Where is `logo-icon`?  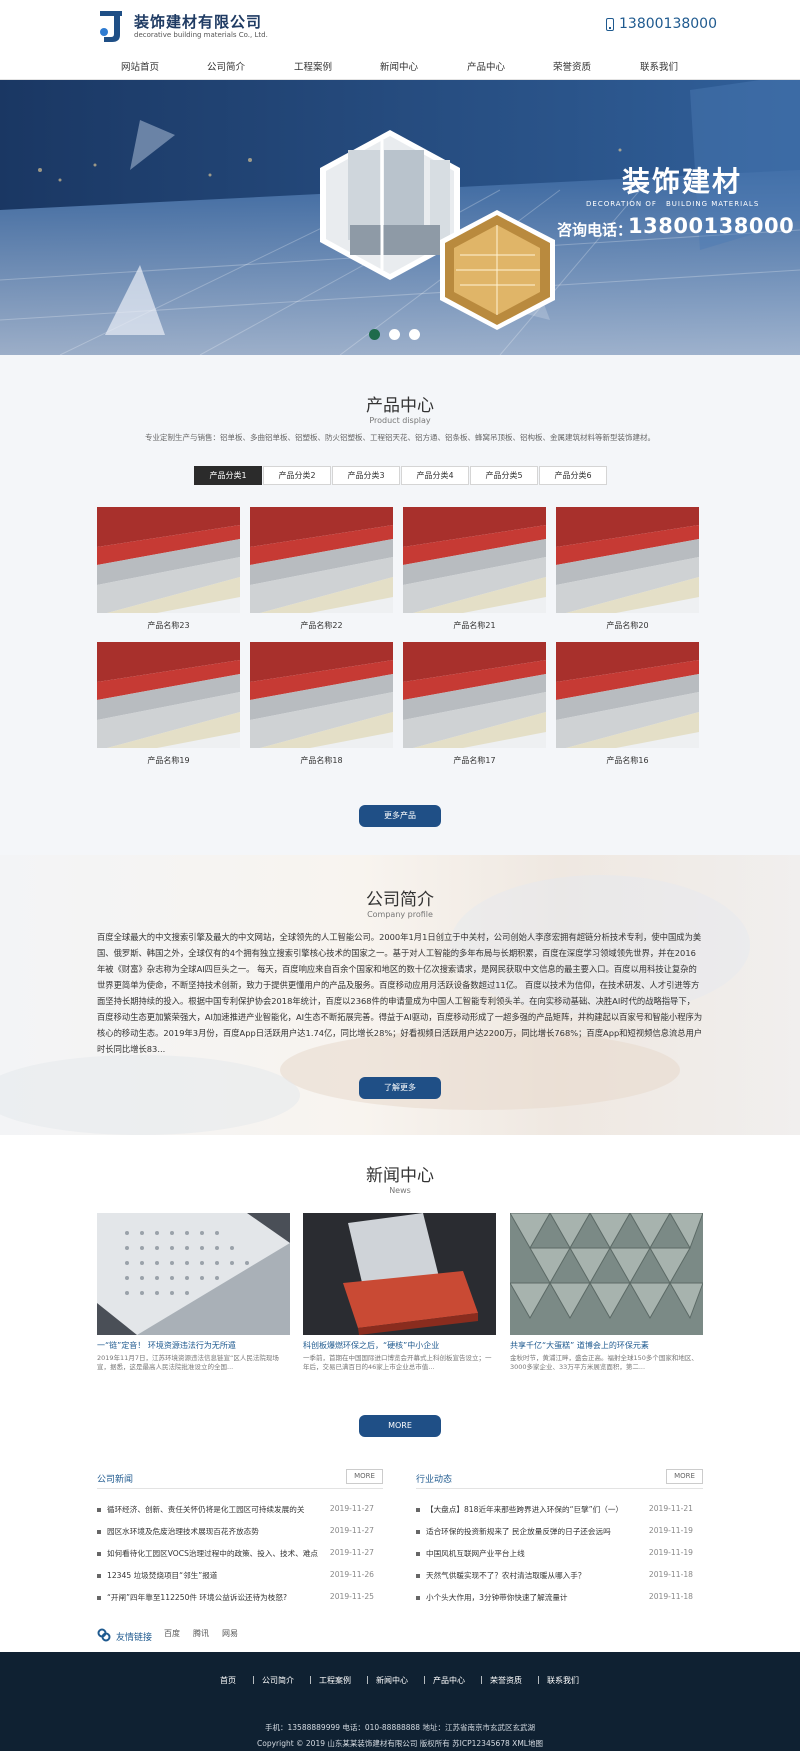 logo-icon is located at coordinates (115, 27).